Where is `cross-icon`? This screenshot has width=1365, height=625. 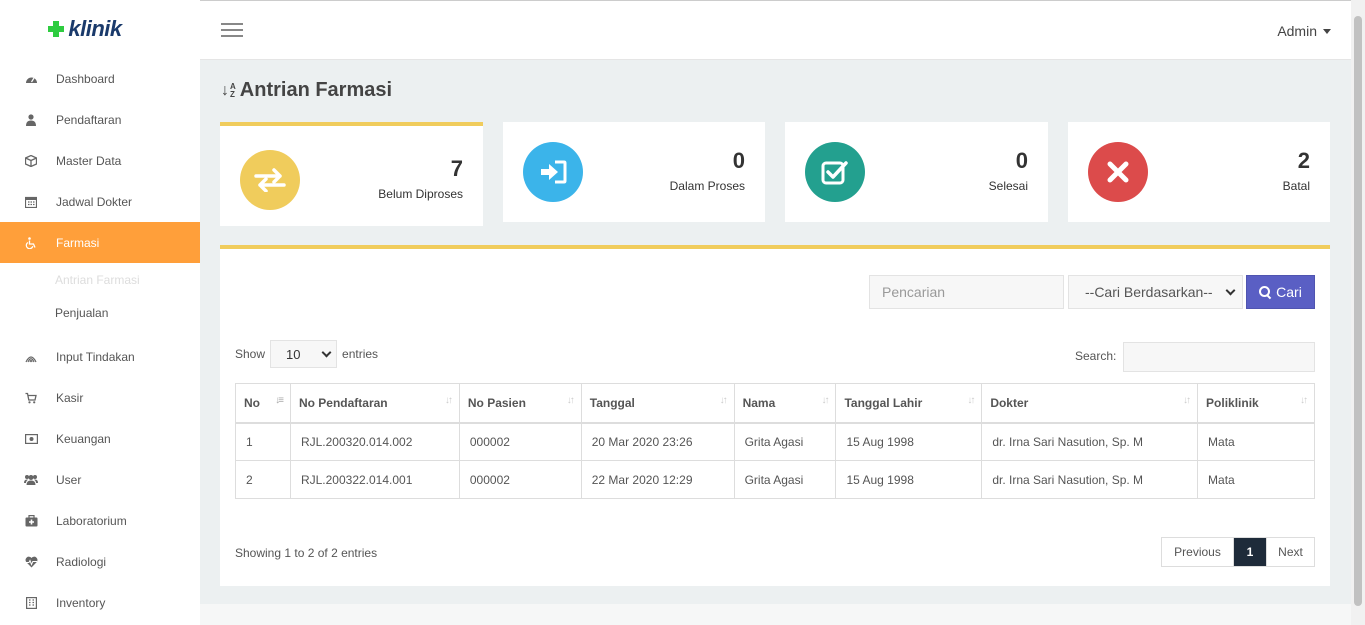
cross-icon is located at coordinates (56, 29).